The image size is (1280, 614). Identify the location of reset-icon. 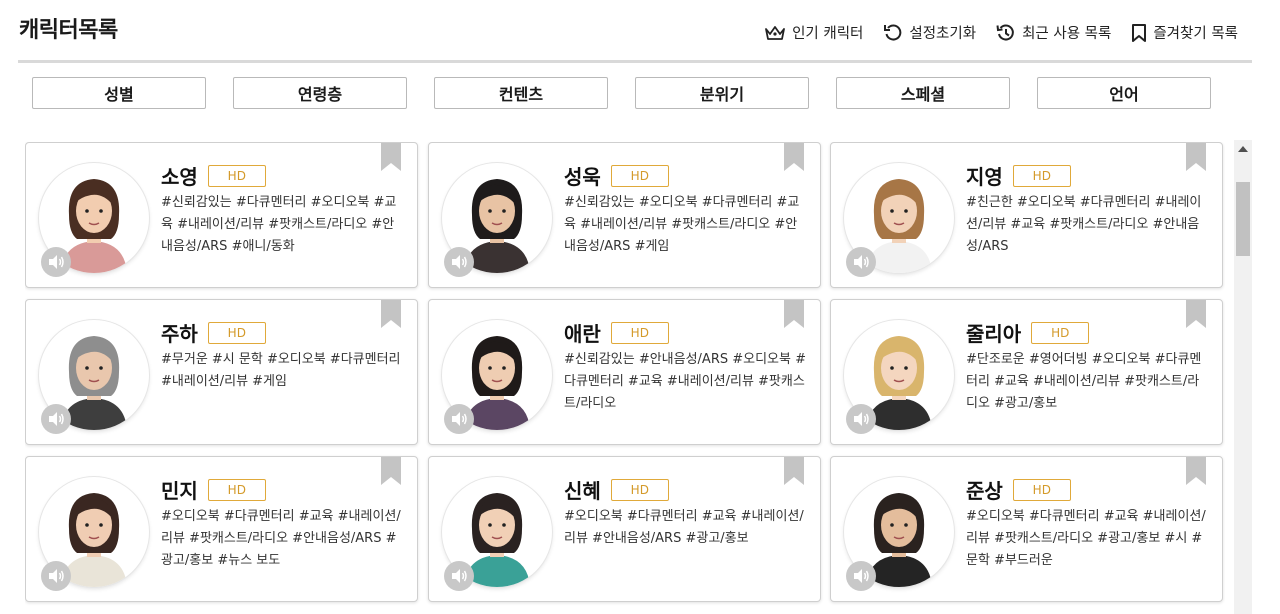
(893, 32).